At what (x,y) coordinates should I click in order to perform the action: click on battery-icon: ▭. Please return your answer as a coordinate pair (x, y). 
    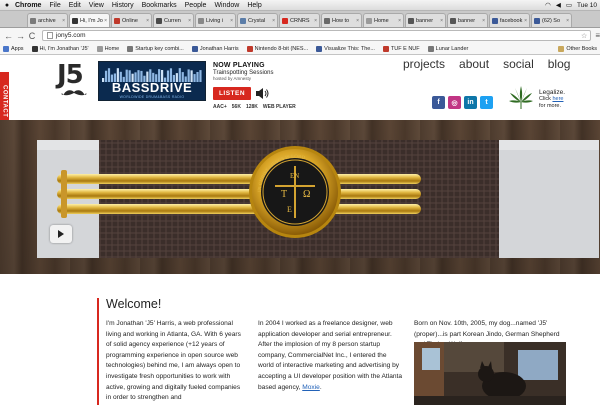
    Looking at the image, I should click on (569, 5).